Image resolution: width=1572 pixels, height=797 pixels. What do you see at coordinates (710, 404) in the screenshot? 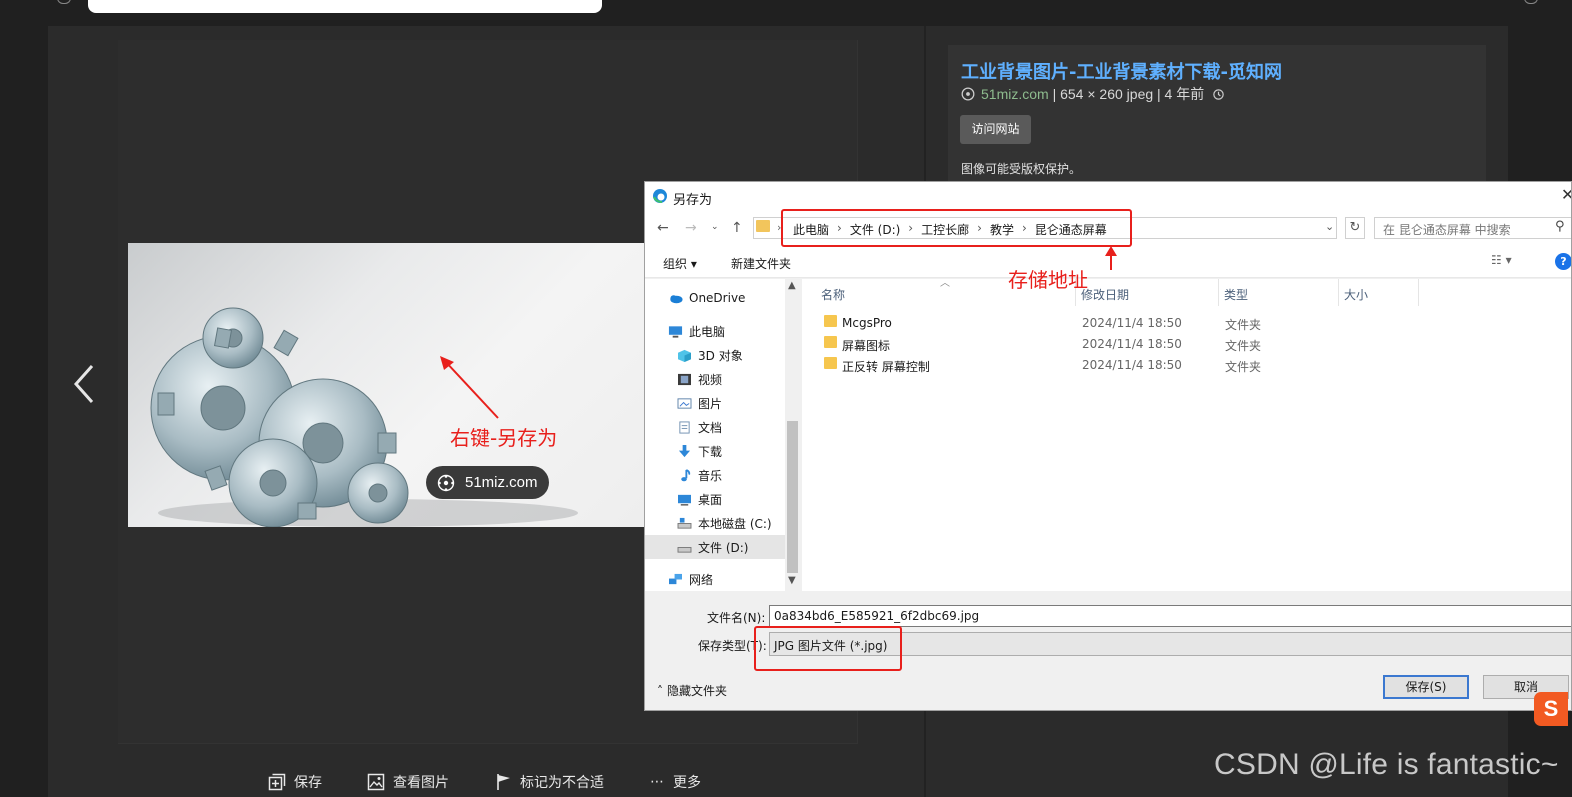
I see `nav-label: 图片` at bounding box center [710, 404].